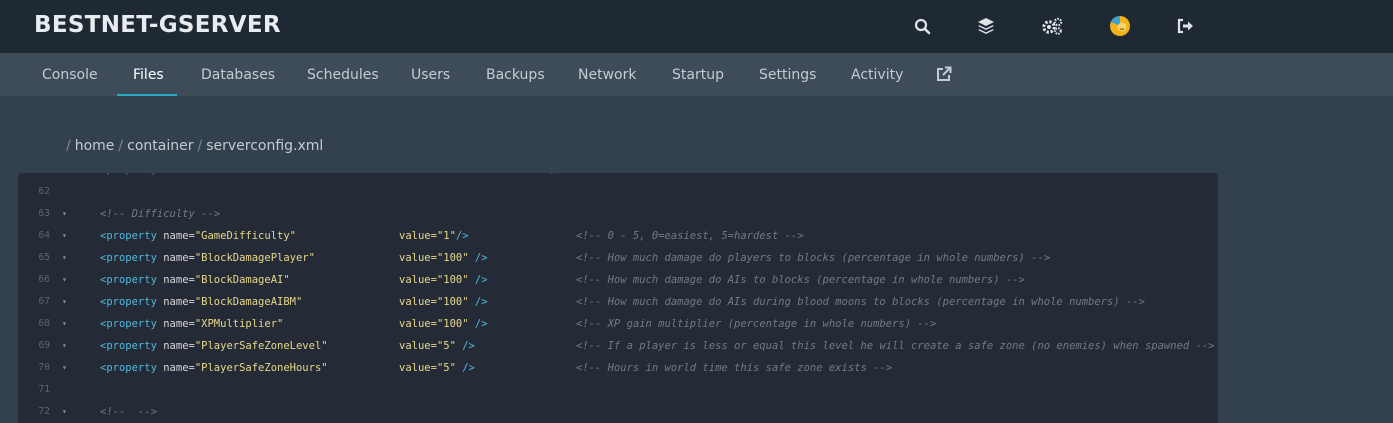  What do you see at coordinates (446, 346) in the screenshot?
I see `code-token: "5"` at bounding box center [446, 346].